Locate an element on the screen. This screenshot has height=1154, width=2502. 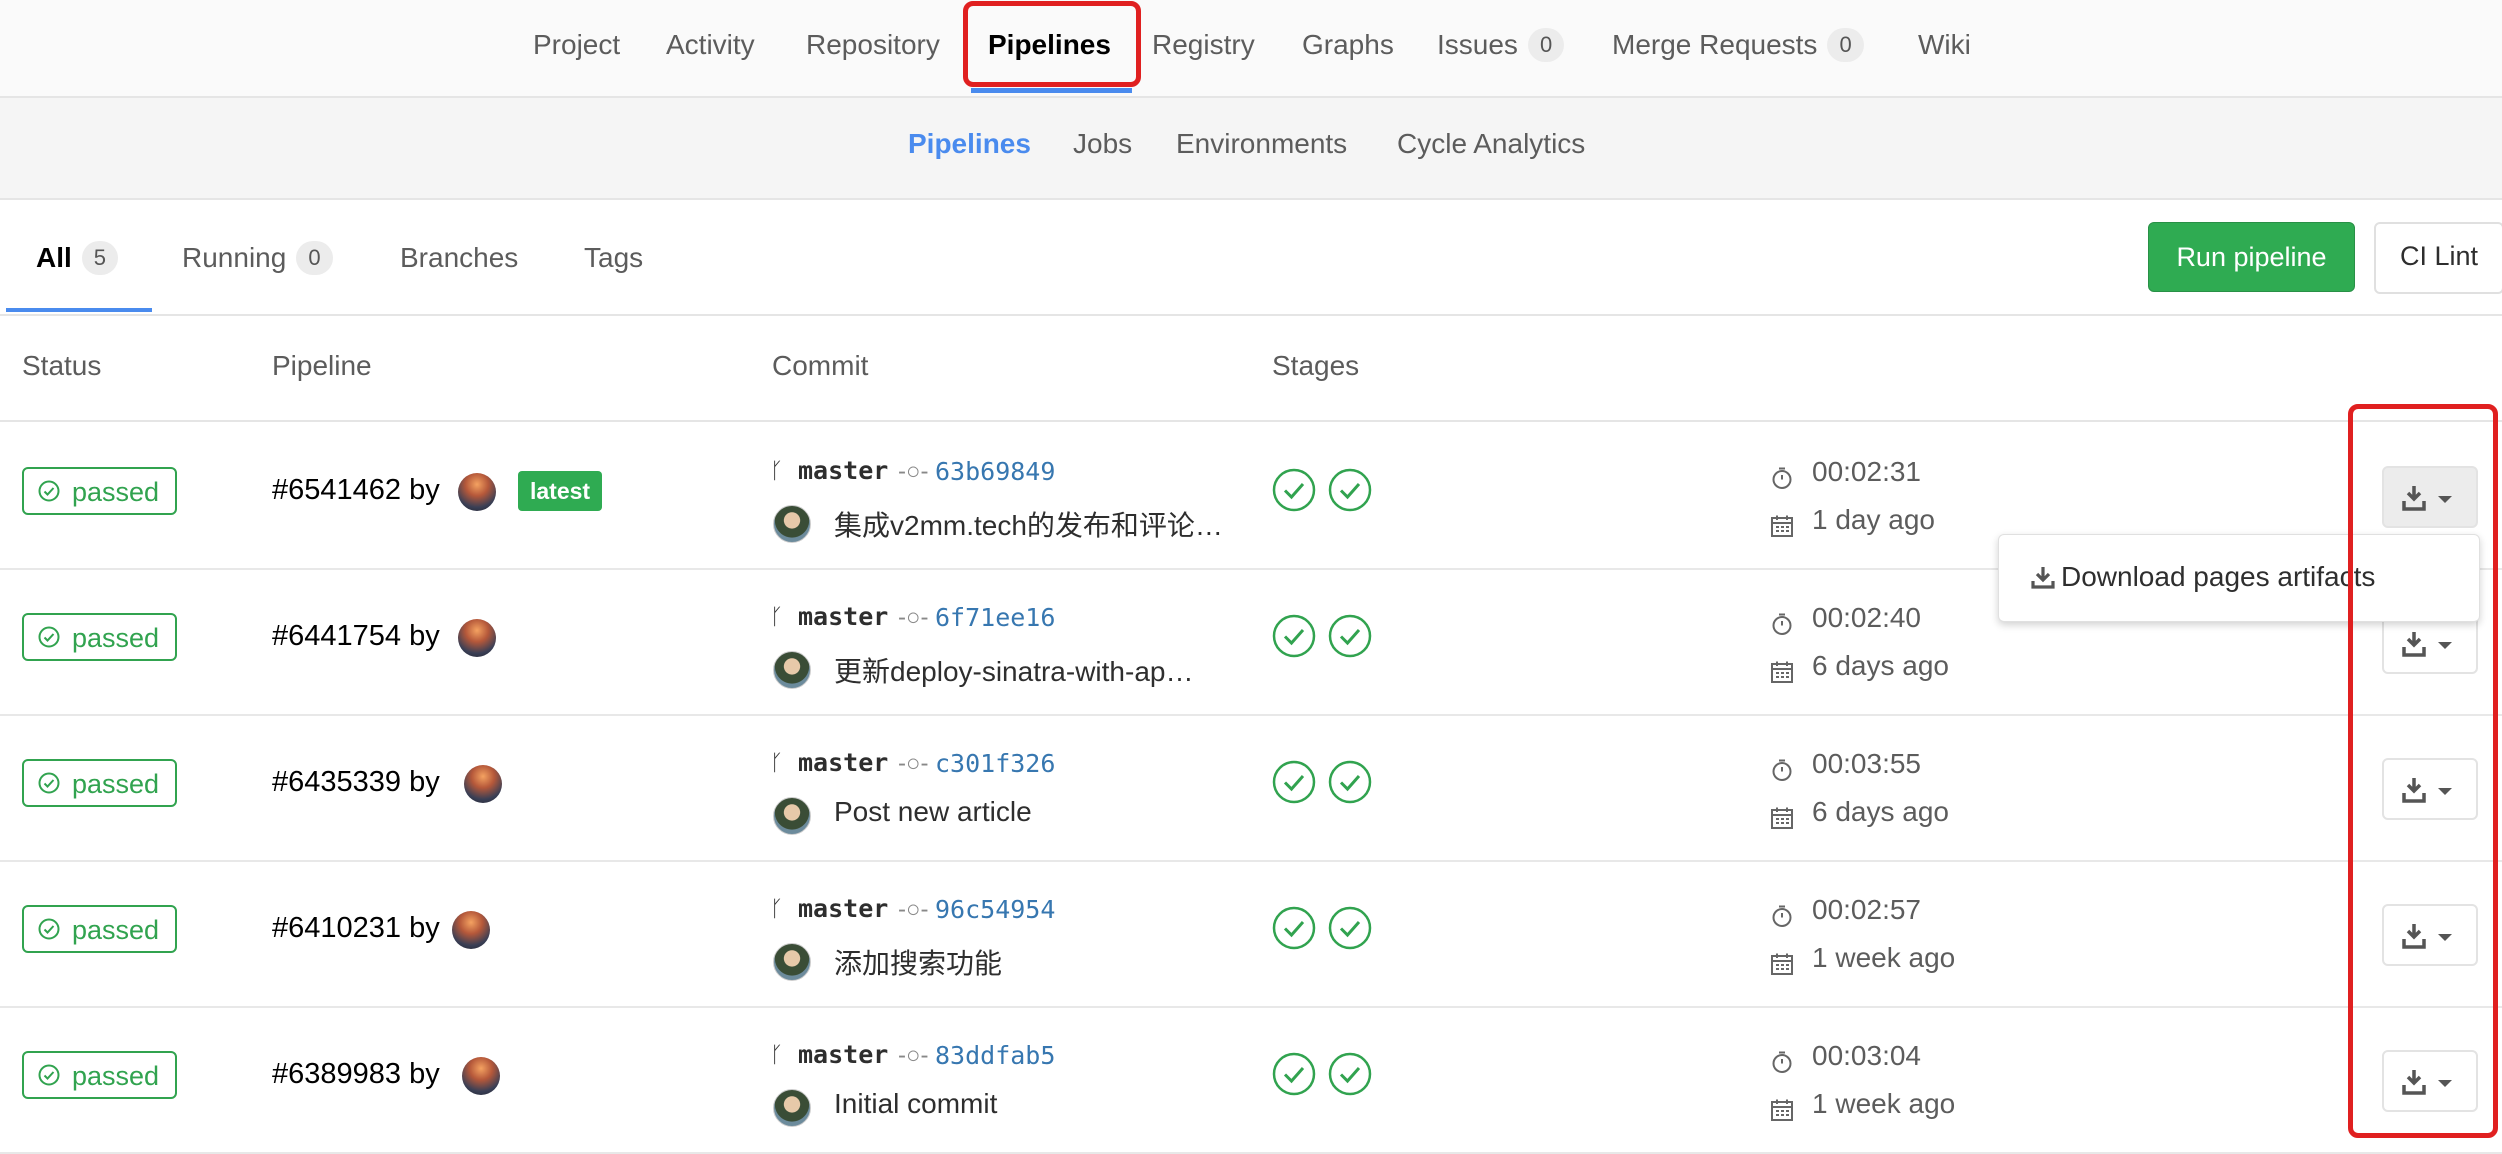
duration: 00:03:04 is located at coordinates (1866, 1055).